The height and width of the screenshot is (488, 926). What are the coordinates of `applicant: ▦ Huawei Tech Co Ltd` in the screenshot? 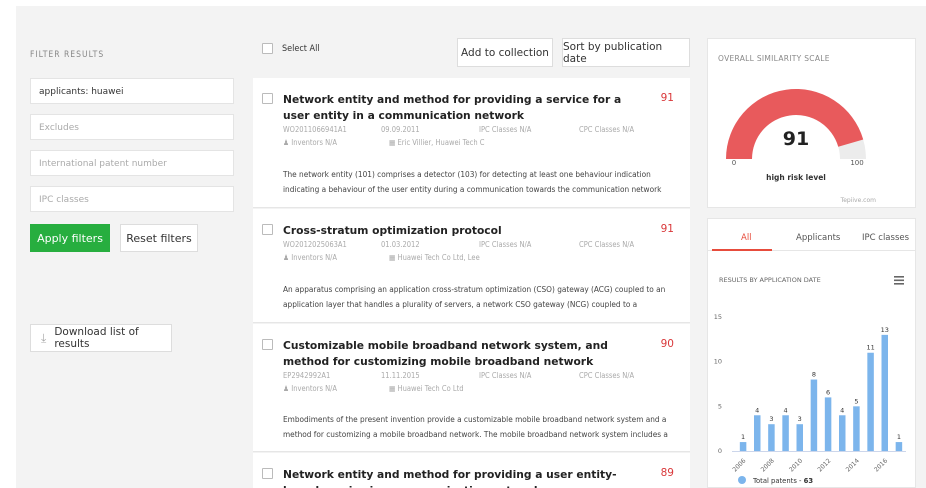 It's located at (426, 388).